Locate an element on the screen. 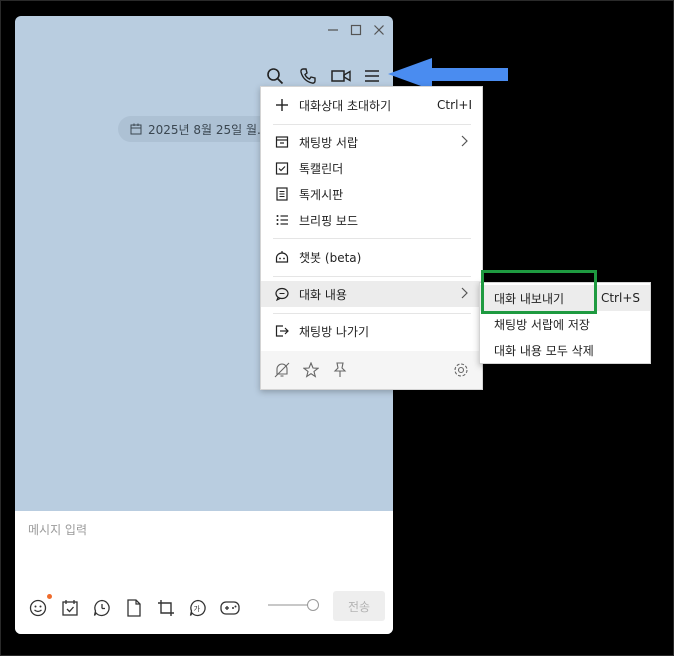 The width and height of the screenshot is (674, 656). pin-icon is located at coordinates (340, 370).